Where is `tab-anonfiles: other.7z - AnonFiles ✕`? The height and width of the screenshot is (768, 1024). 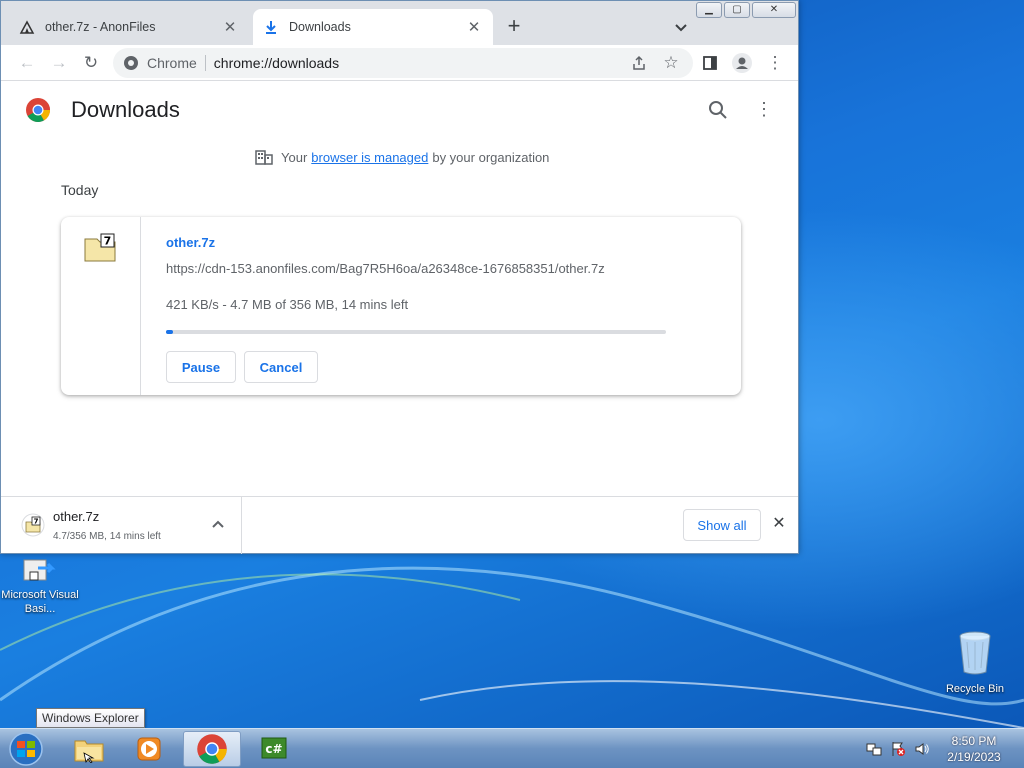 tab-anonfiles: other.7z - AnonFiles ✕ is located at coordinates (129, 27).